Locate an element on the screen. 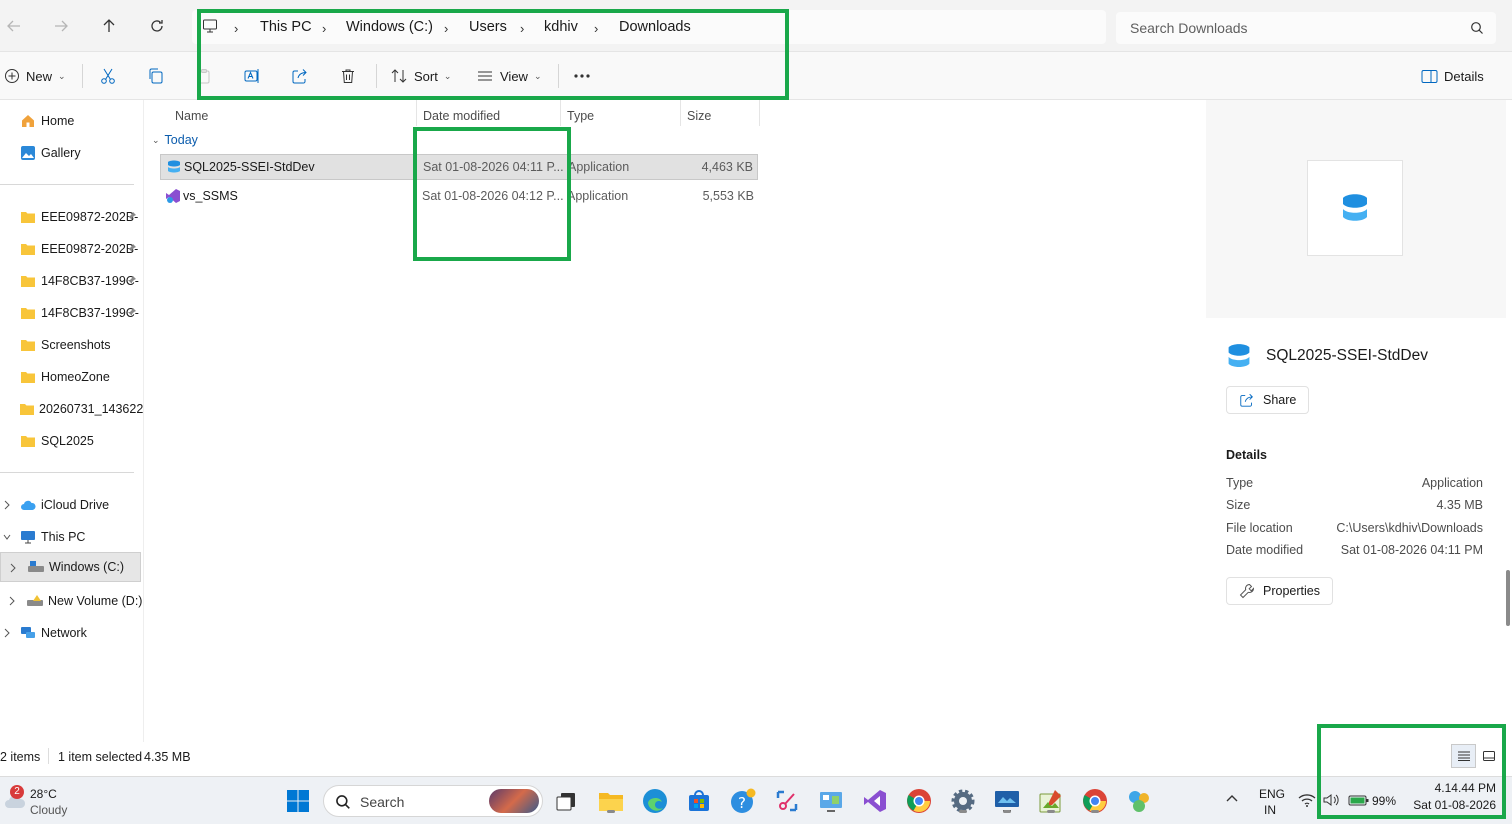 The width and height of the screenshot is (1512, 824). more-options-button is located at coordinates (582, 76).